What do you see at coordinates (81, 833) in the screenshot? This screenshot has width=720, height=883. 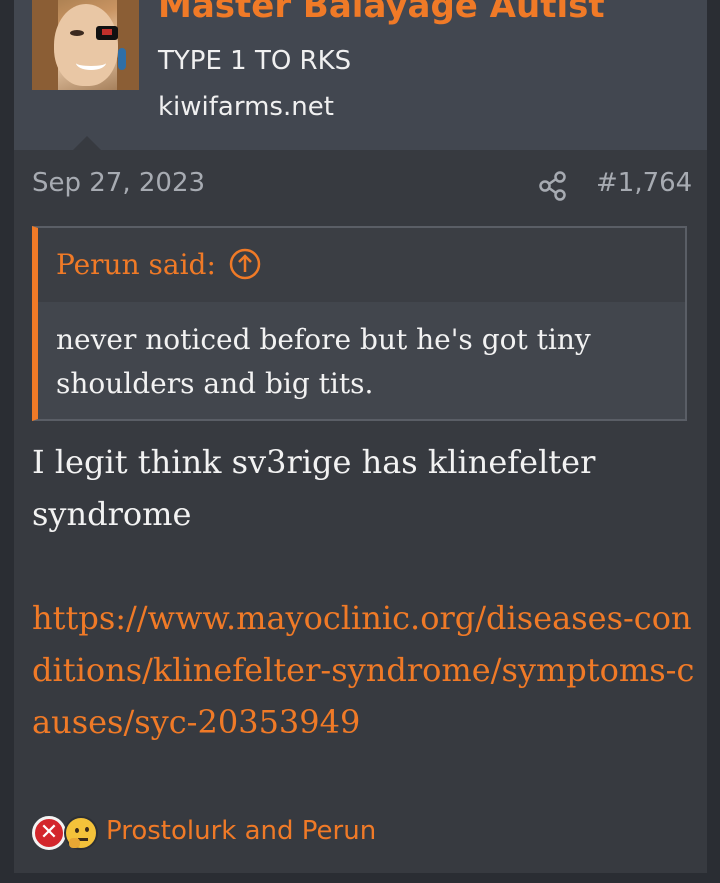 I see `thinking-face-icon` at bounding box center [81, 833].